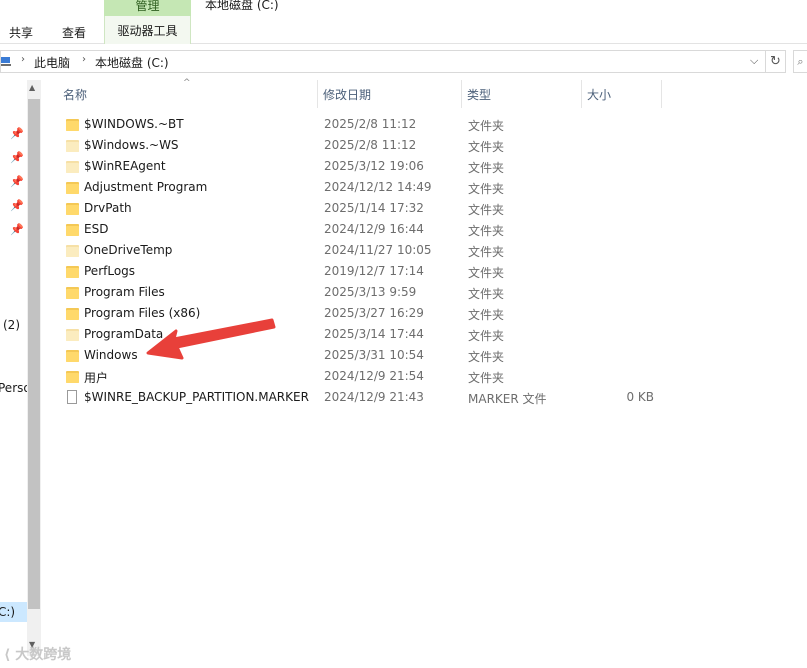  Describe the element at coordinates (38, 655) in the screenshot. I see `watermark-logo: ⟨ 大数跨境` at that location.